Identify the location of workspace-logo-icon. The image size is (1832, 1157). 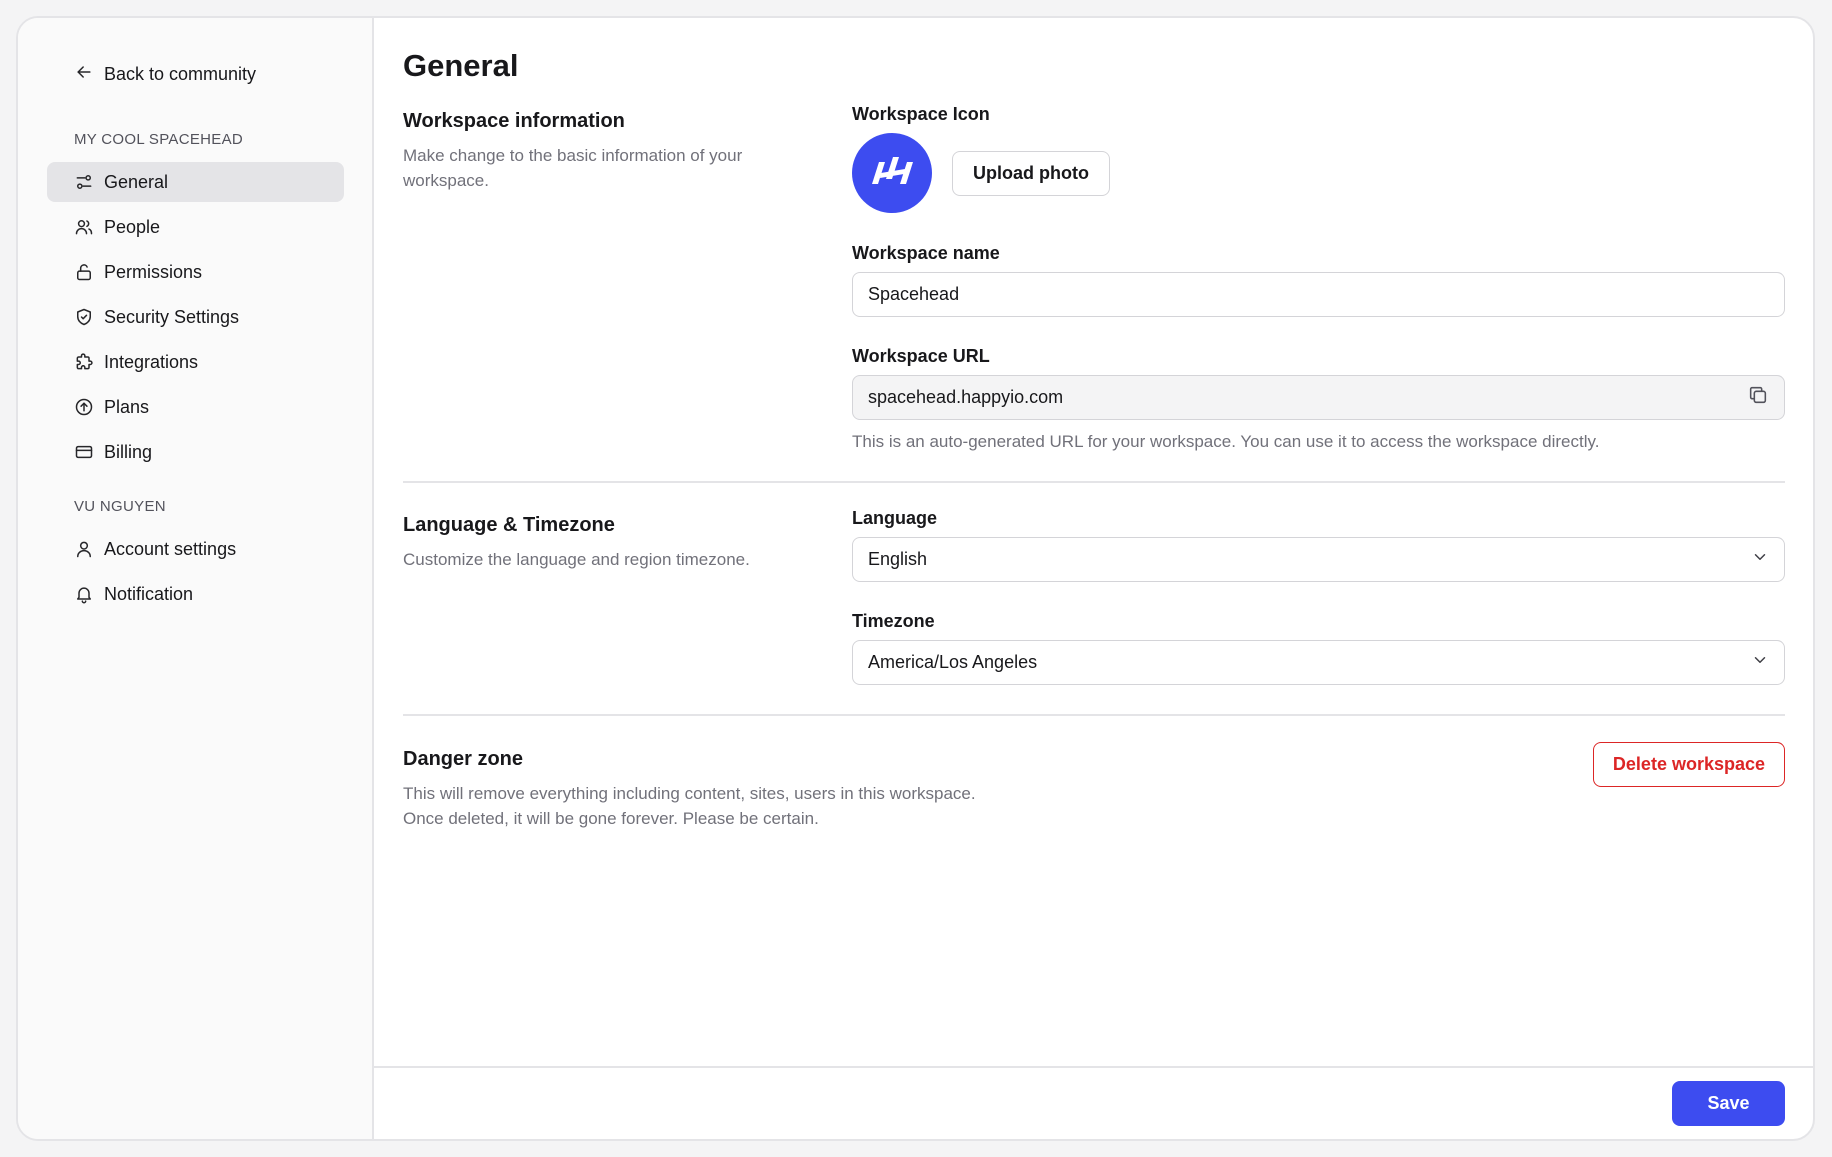
(892, 173).